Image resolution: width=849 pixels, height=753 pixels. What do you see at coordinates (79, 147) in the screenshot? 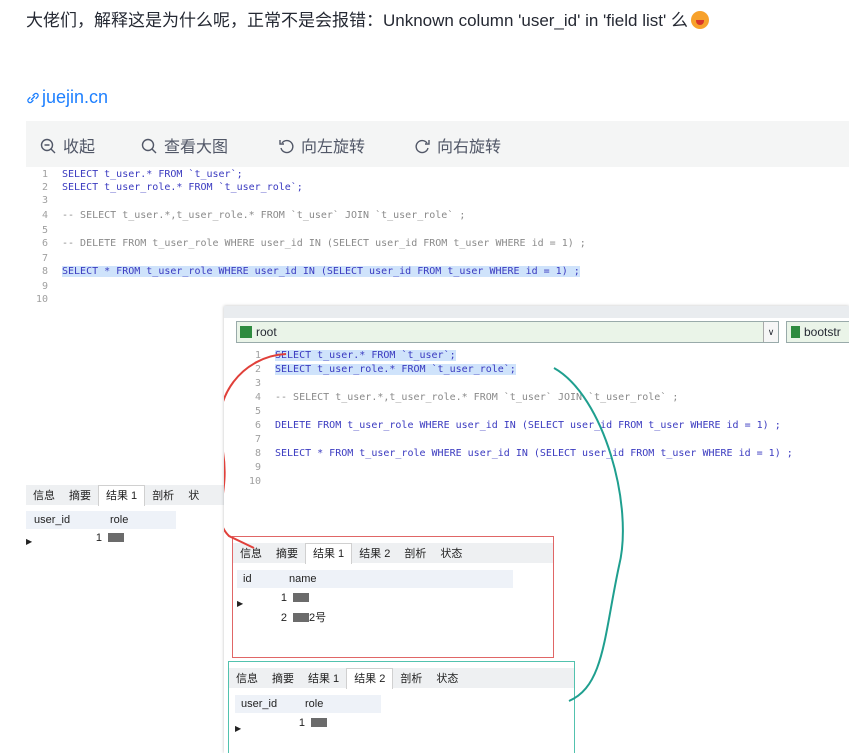
I see `collapse-label: 收起` at bounding box center [79, 147].